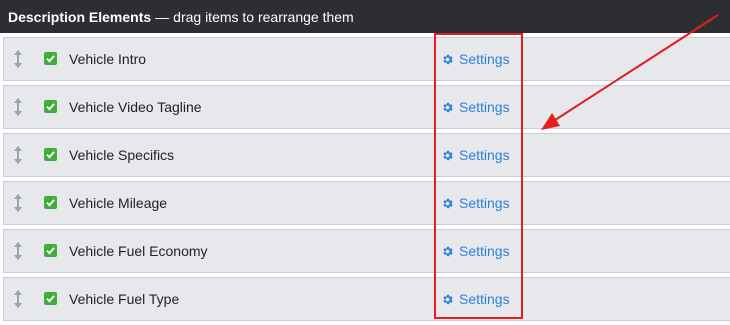 This screenshot has height=325, width=730. I want to click on item-label: Vehicle Mileage, so click(118, 203).